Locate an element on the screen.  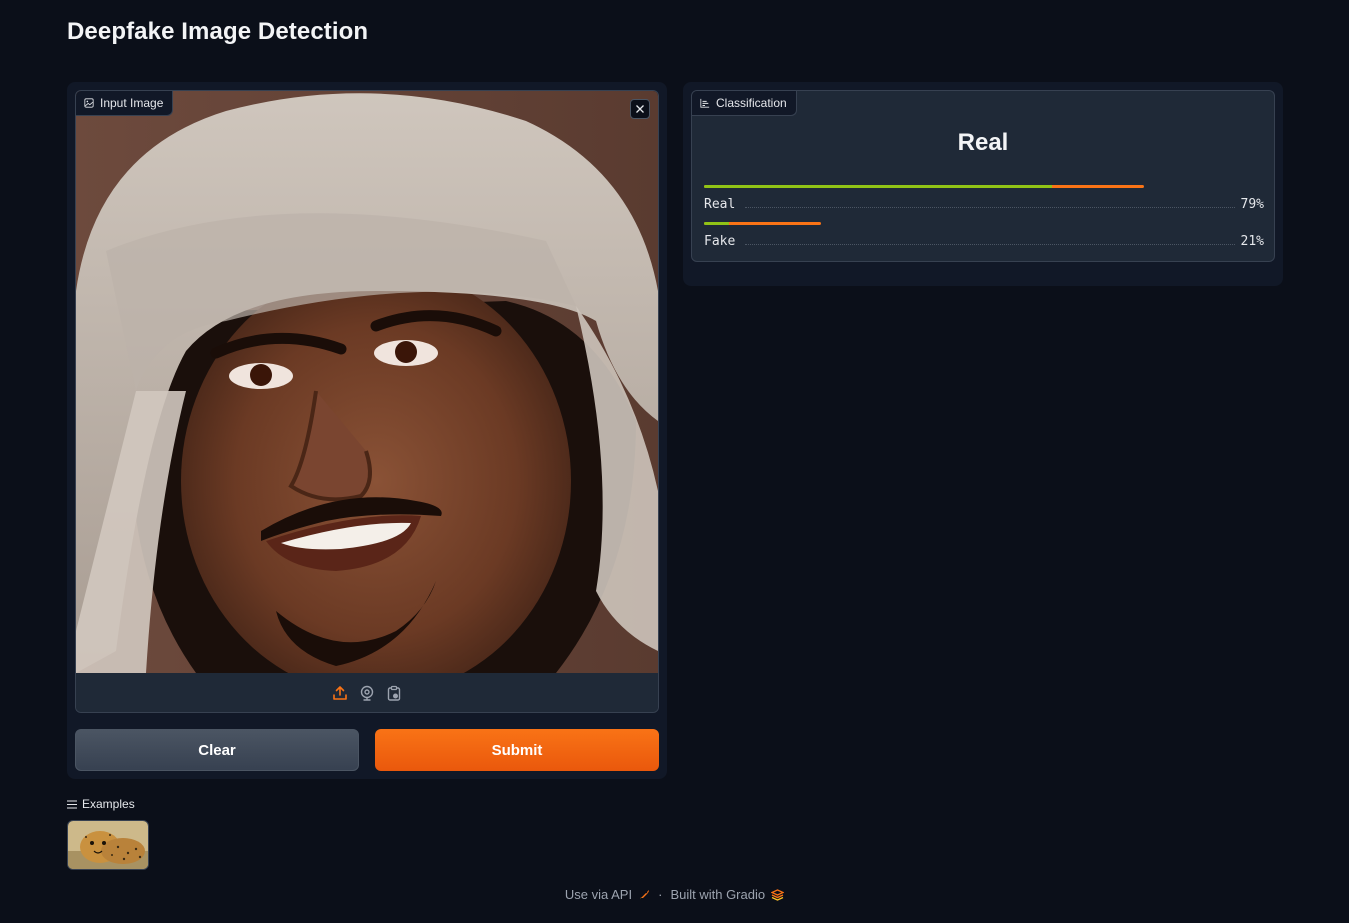
confidence-fill-fake is located at coordinates (716, 223).